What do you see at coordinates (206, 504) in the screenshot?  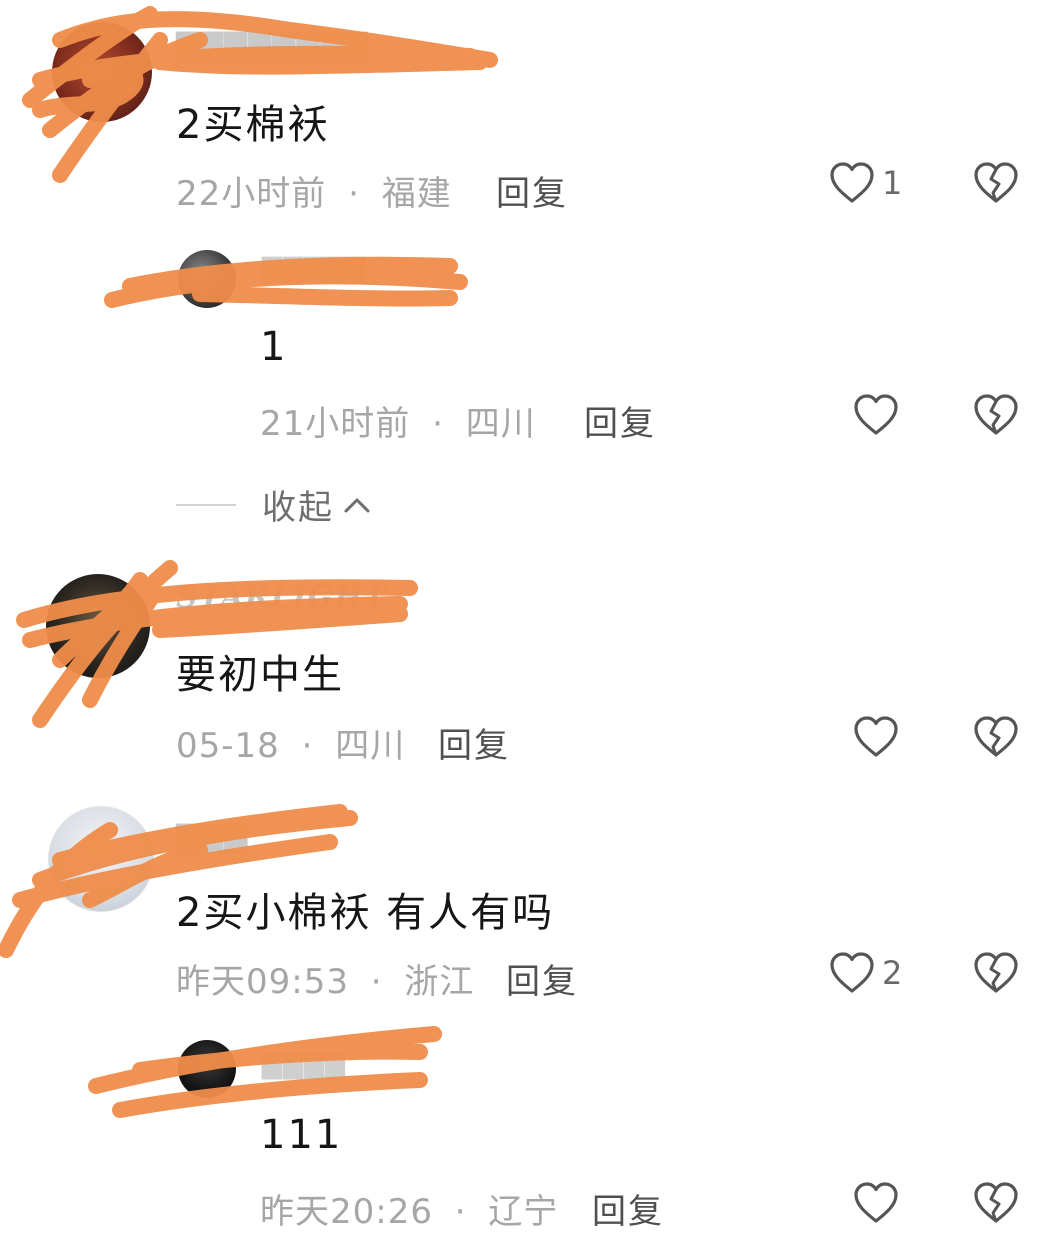 I see `divider` at bounding box center [206, 504].